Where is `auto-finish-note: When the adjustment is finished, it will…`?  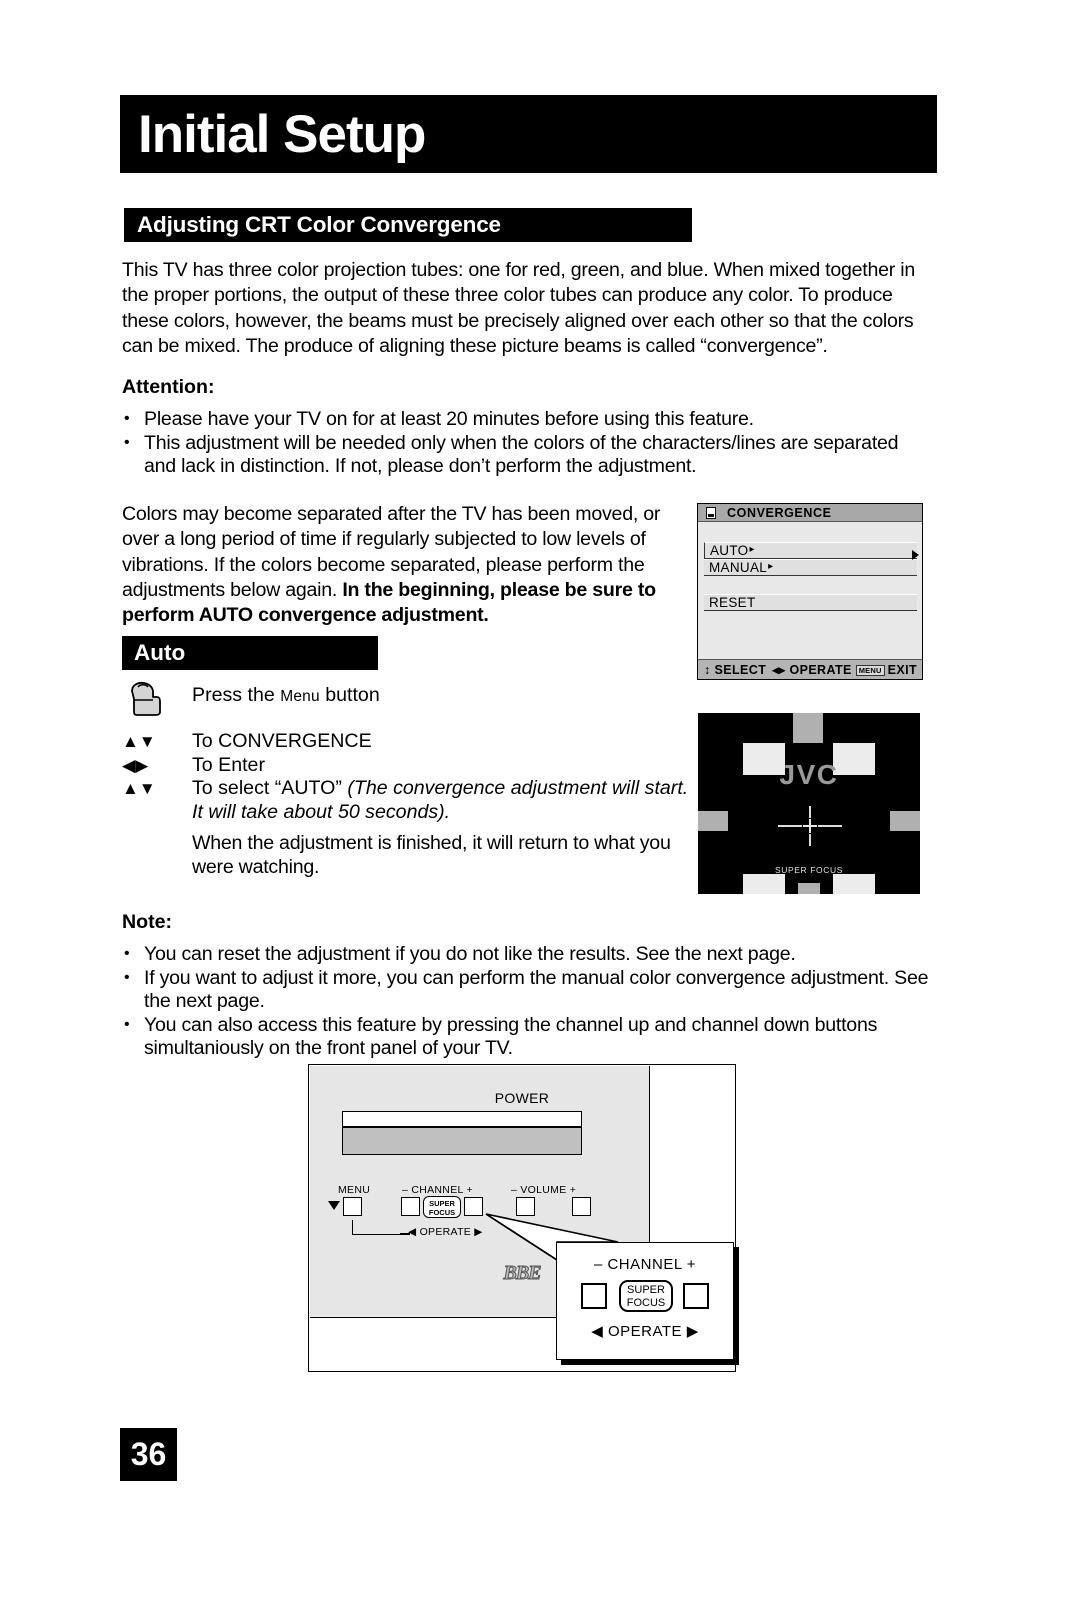
auto-finish-note: When the adjustment is finished, it will… is located at coordinates (431, 855).